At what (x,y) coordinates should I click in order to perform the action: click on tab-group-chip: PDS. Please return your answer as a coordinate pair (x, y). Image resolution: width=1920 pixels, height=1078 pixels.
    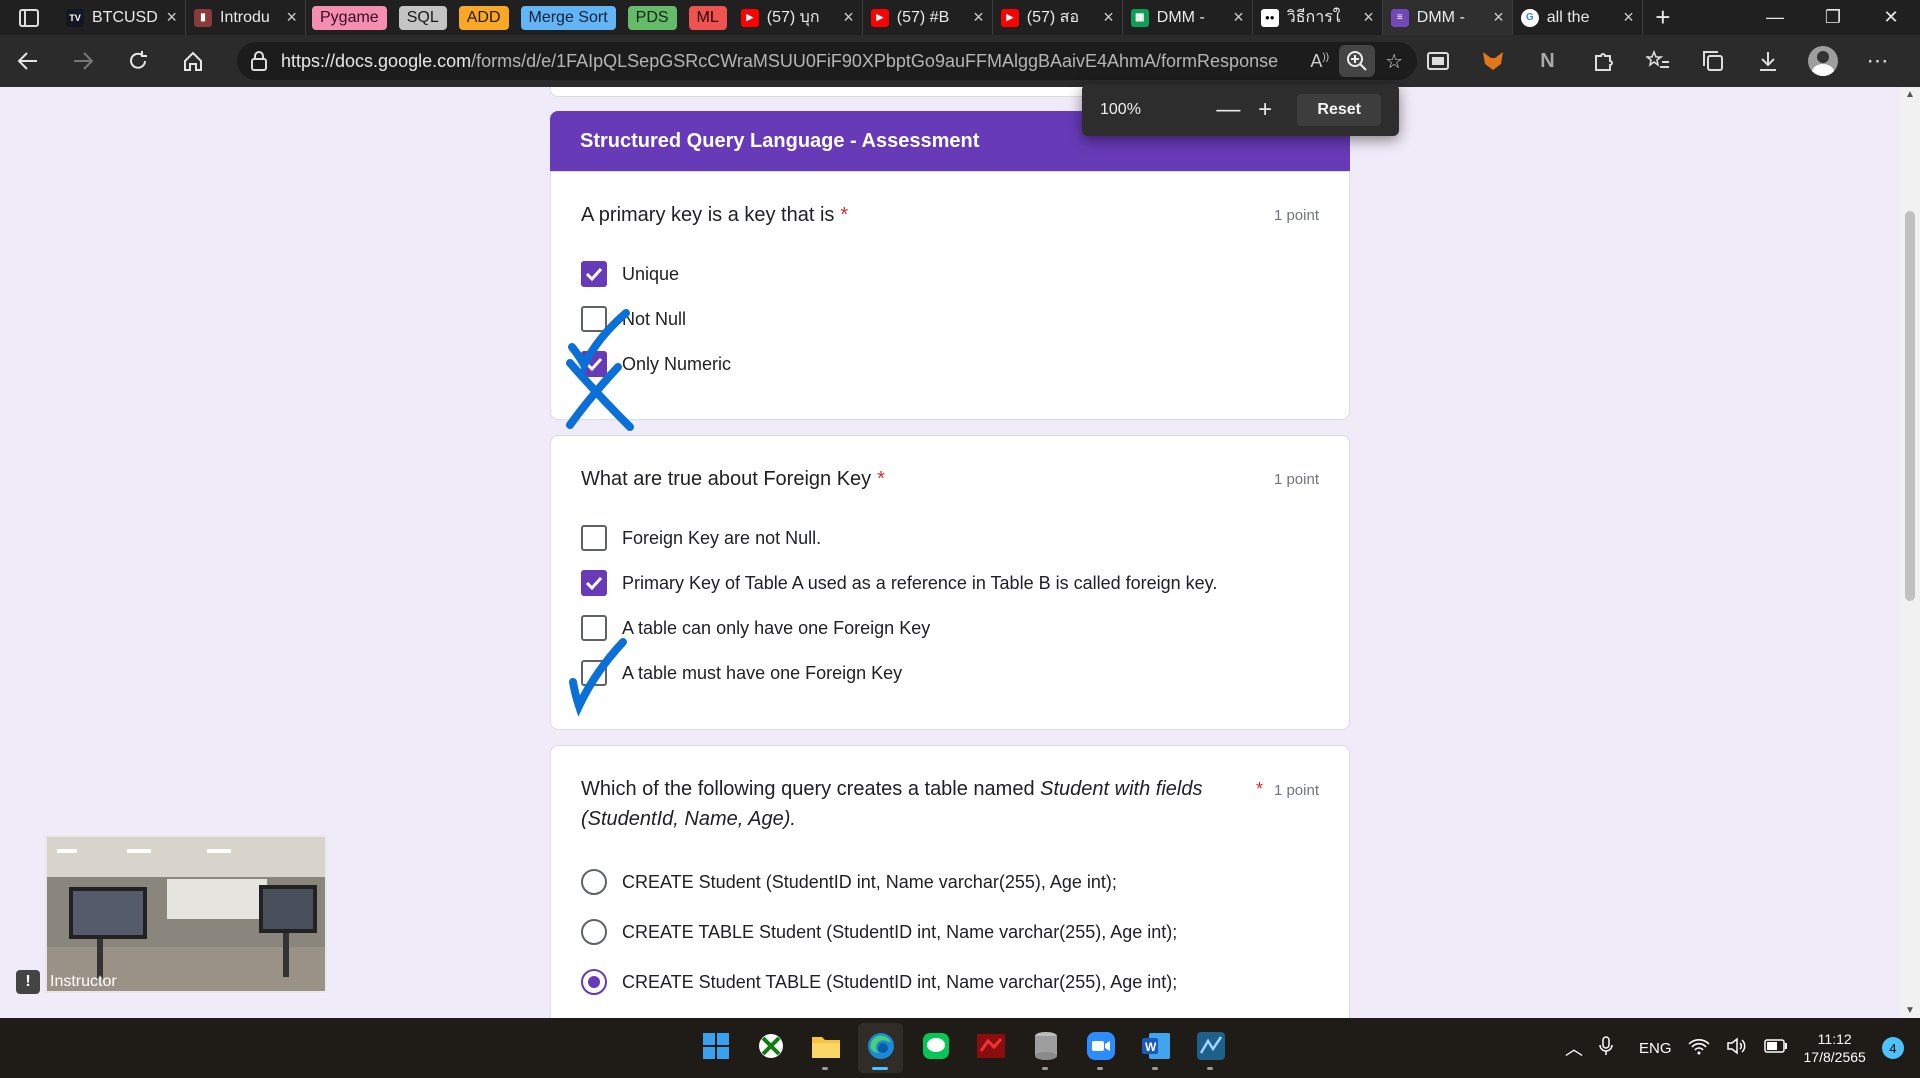
    Looking at the image, I should click on (652, 17).